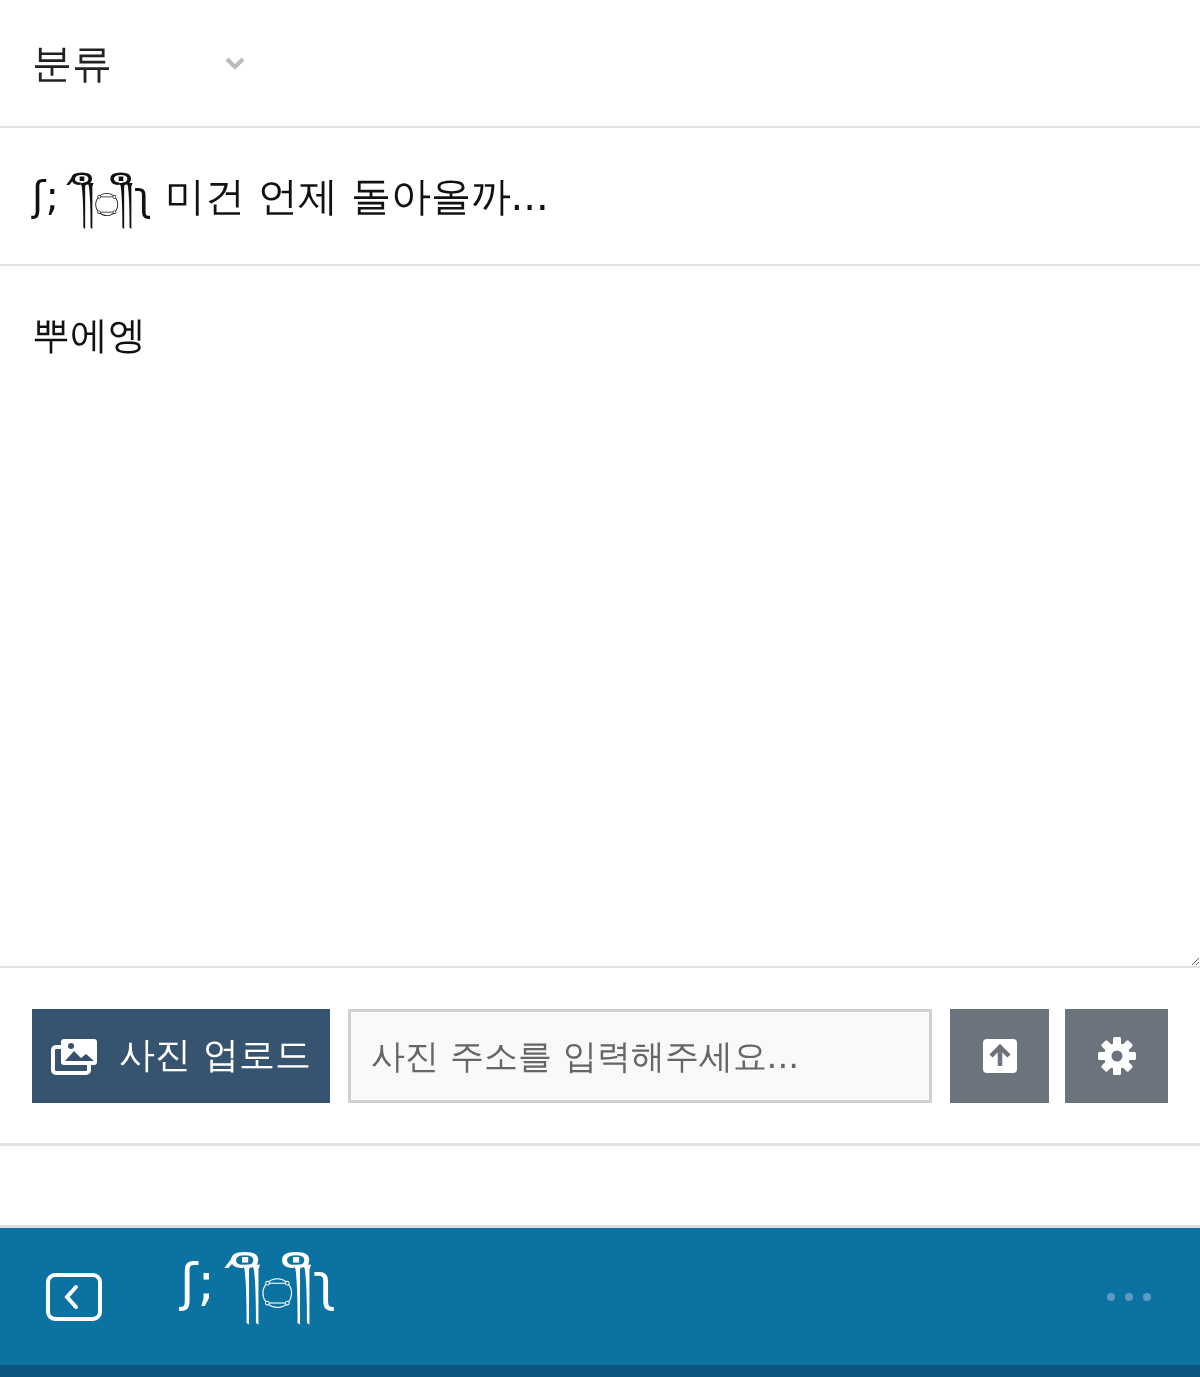 The image size is (1200, 1377). What do you see at coordinates (74, 1296) in the screenshot?
I see `back-icon` at bounding box center [74, 1296].